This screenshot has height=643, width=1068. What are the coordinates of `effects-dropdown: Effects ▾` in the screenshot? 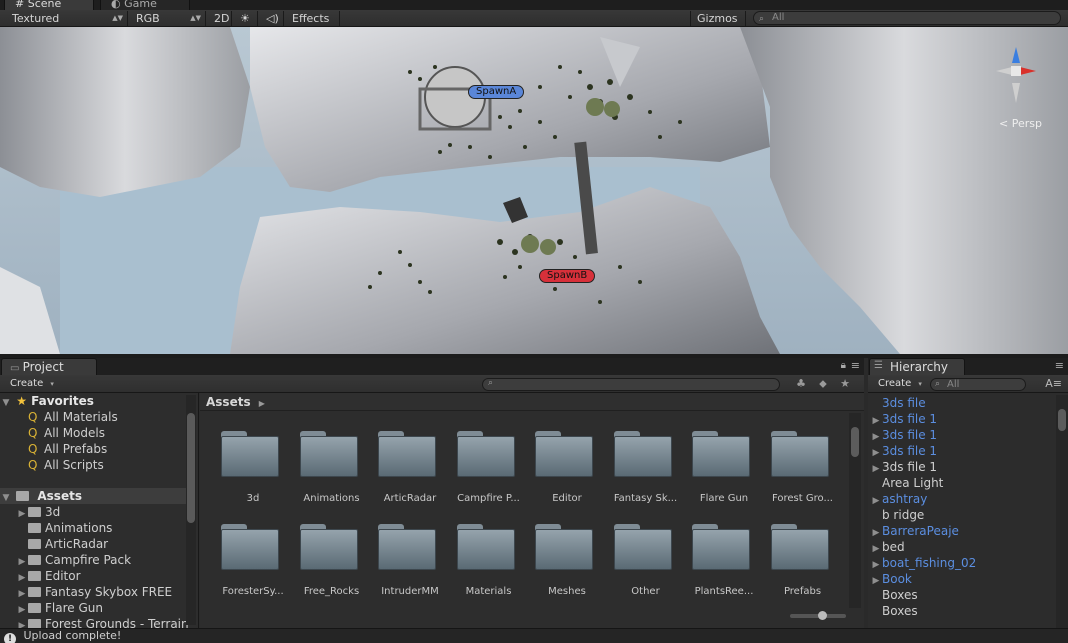 It's located at (313, 25).